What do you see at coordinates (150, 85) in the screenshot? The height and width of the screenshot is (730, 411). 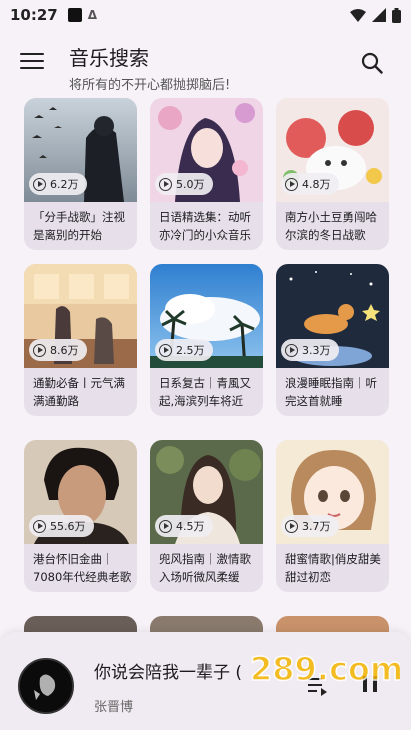 I see `page-subtitle: 将所有的不开心都抛掷脑后!` at bounding box center [150, 85].